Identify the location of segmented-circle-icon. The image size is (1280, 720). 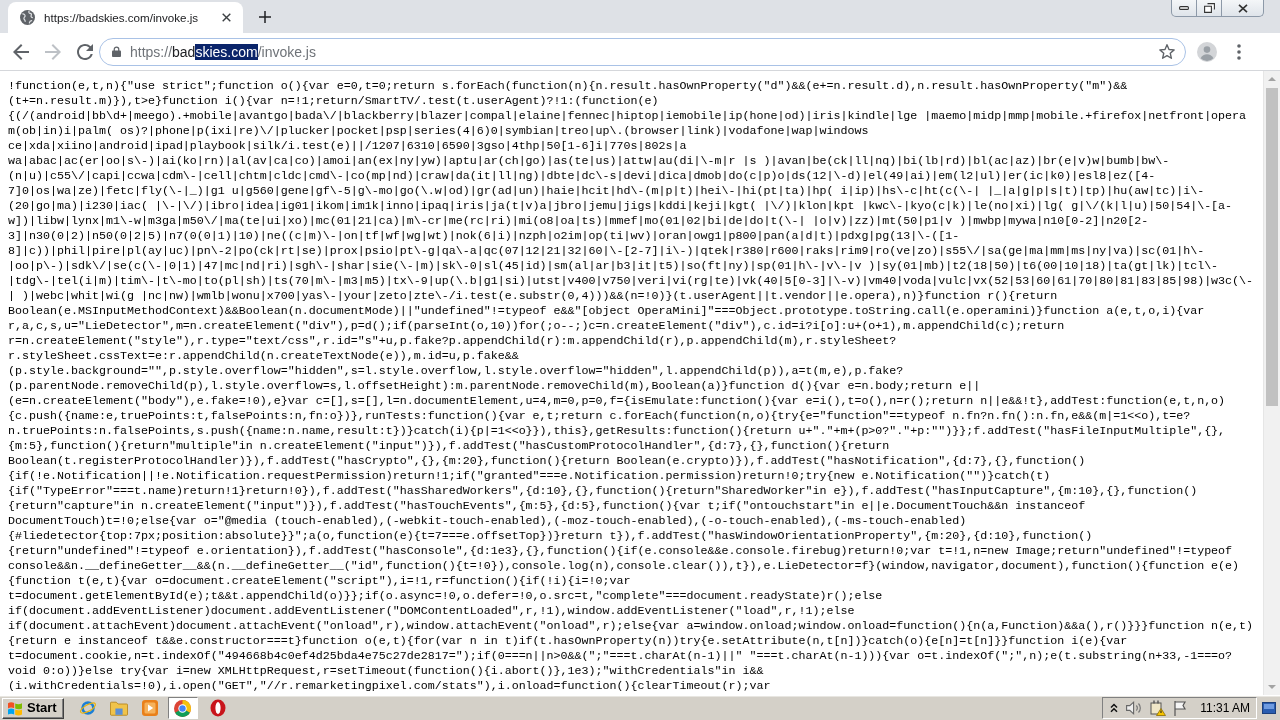
(183, 708).